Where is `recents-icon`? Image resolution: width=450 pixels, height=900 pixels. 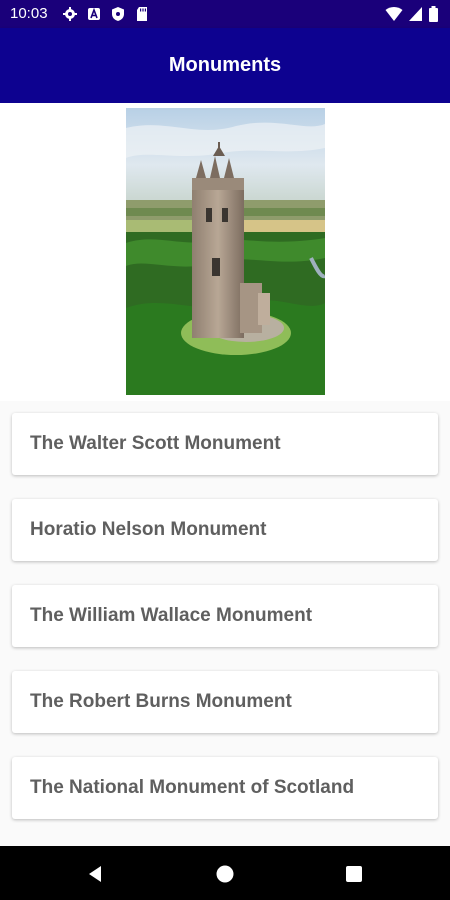 recents-icon is located at coordinates (354, 874).